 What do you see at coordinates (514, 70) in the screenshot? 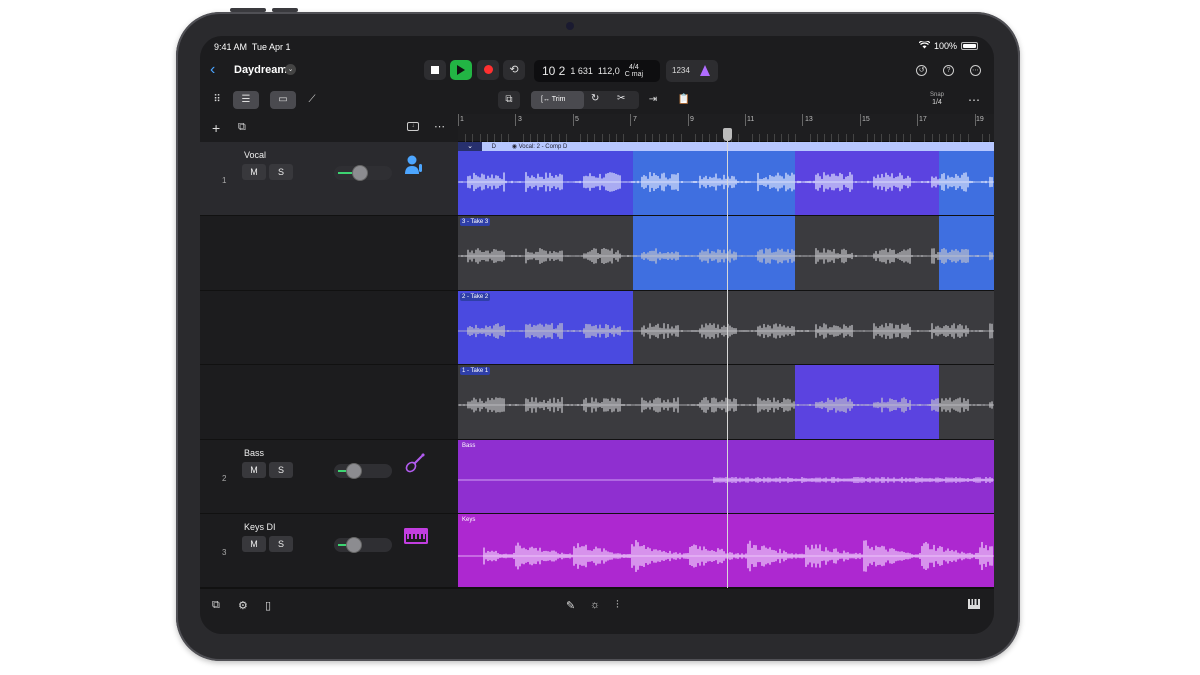
I see `cycle-button: ⟲` at bounding box center [514, 70].